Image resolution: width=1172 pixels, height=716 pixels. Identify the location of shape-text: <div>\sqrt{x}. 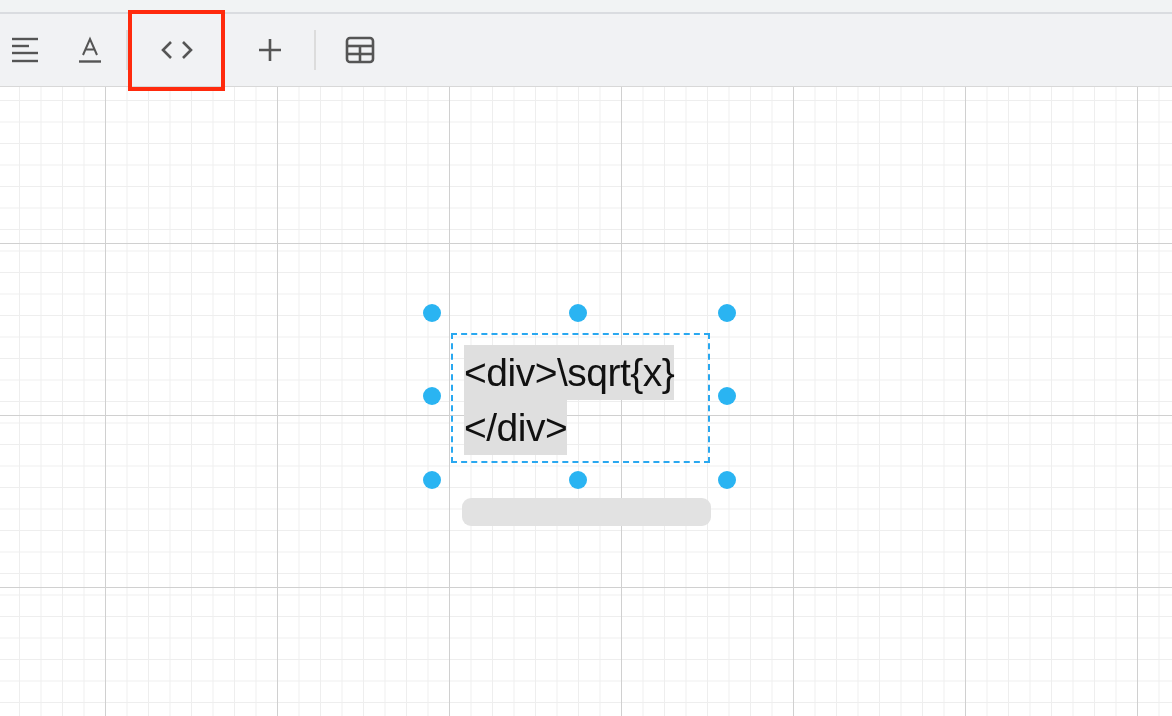
(569, 372).